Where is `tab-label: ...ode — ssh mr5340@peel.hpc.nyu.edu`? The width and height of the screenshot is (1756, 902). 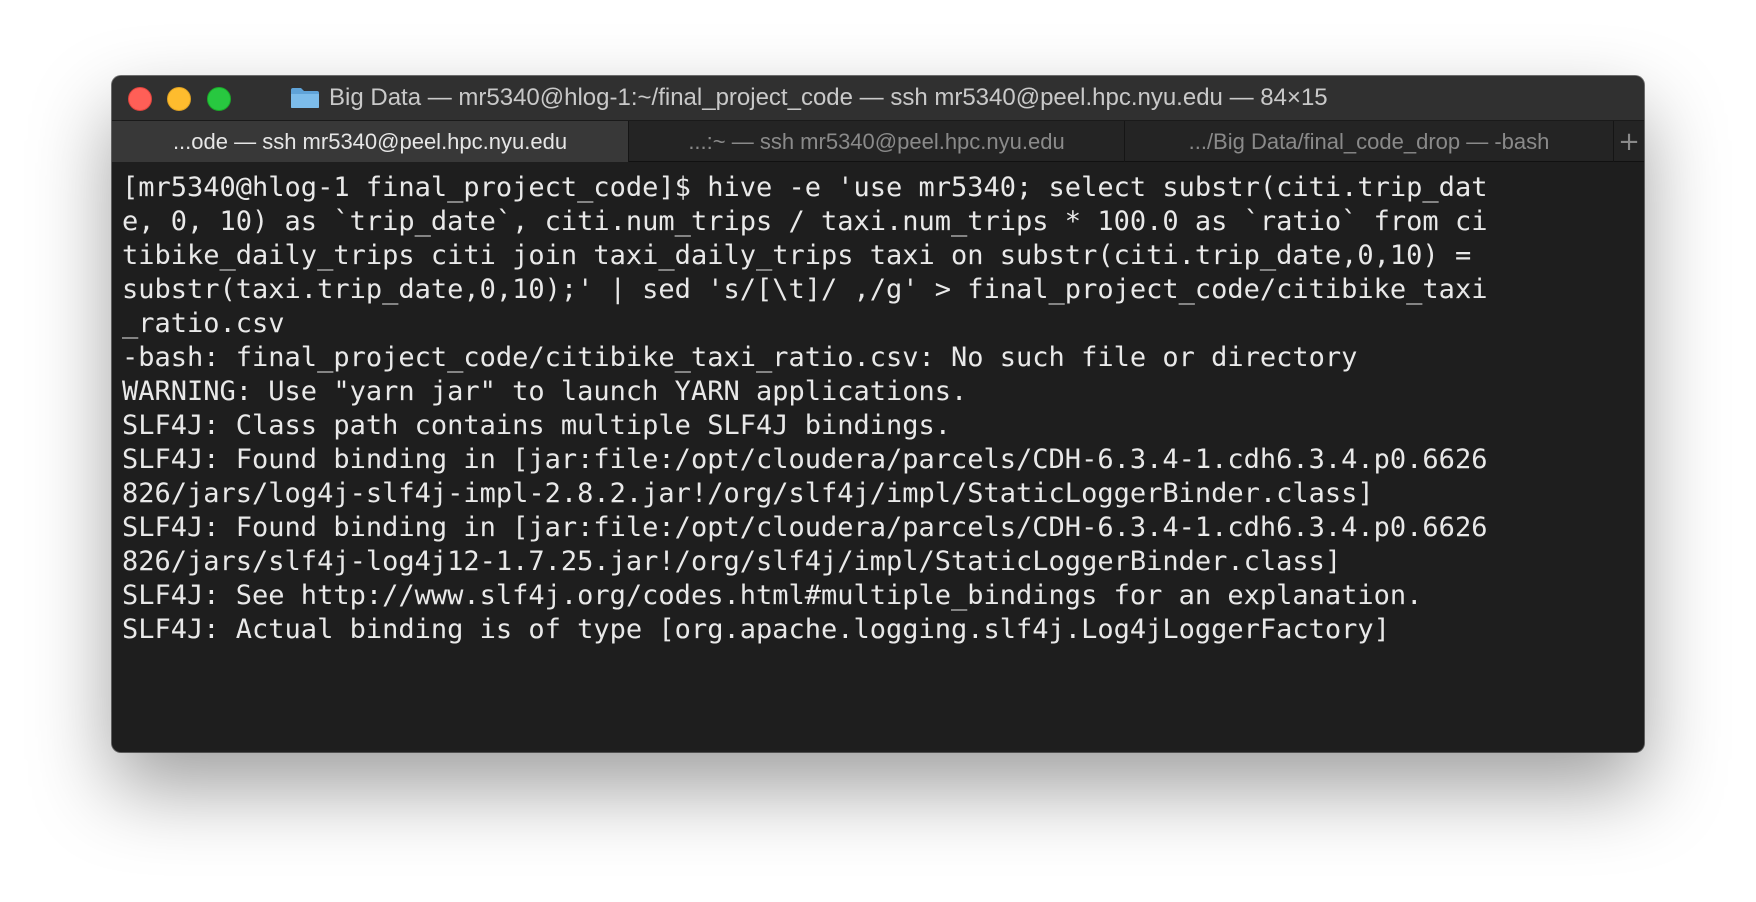 tab-label: ...ode — ssh mr5340@peel.hpc.nyu.edu is located at coordinates (370, 141).